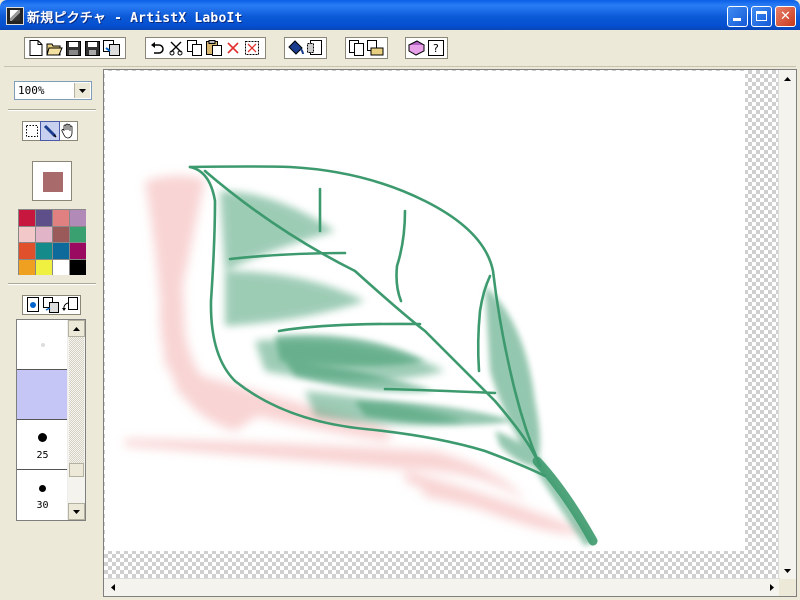 The image size is (800, 600). I want to click on file-toolbar-group, so click(75, 48).